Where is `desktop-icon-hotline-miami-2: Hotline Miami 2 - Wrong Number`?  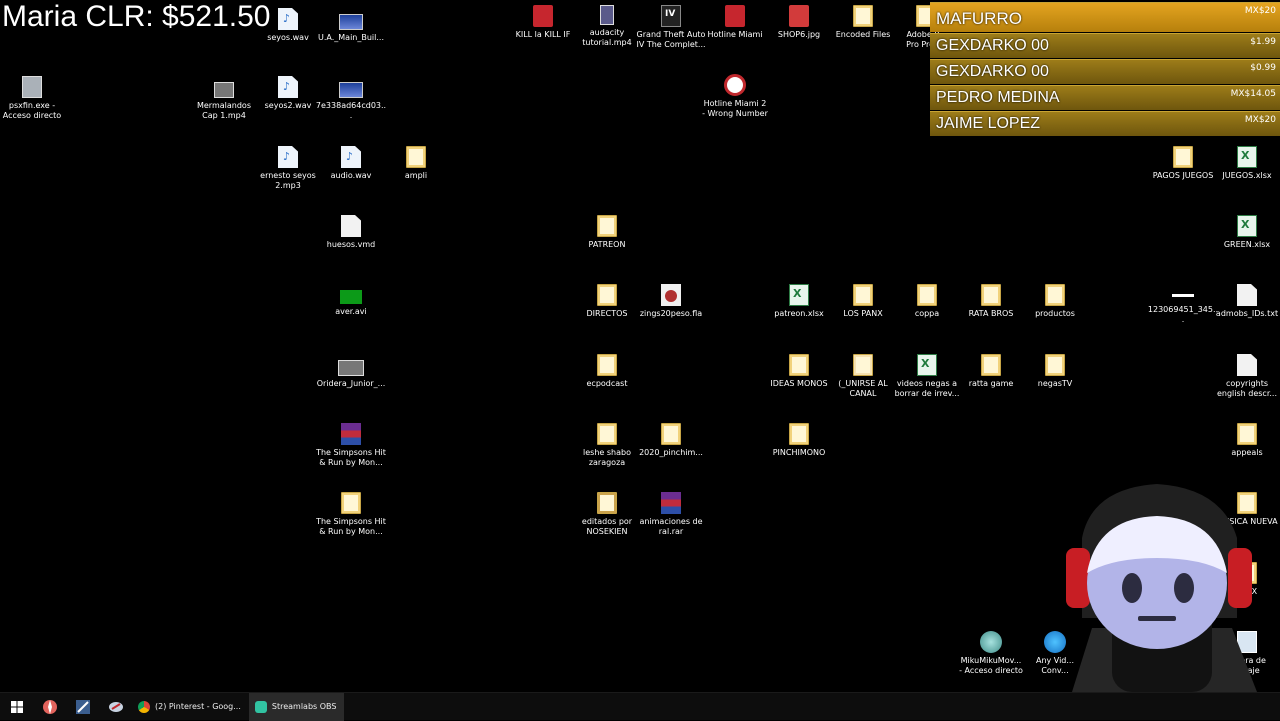 desktop-icon-hotline-miami-2: Hotline Miami 2 - Wrong Number is located at coordinates (735, 96).